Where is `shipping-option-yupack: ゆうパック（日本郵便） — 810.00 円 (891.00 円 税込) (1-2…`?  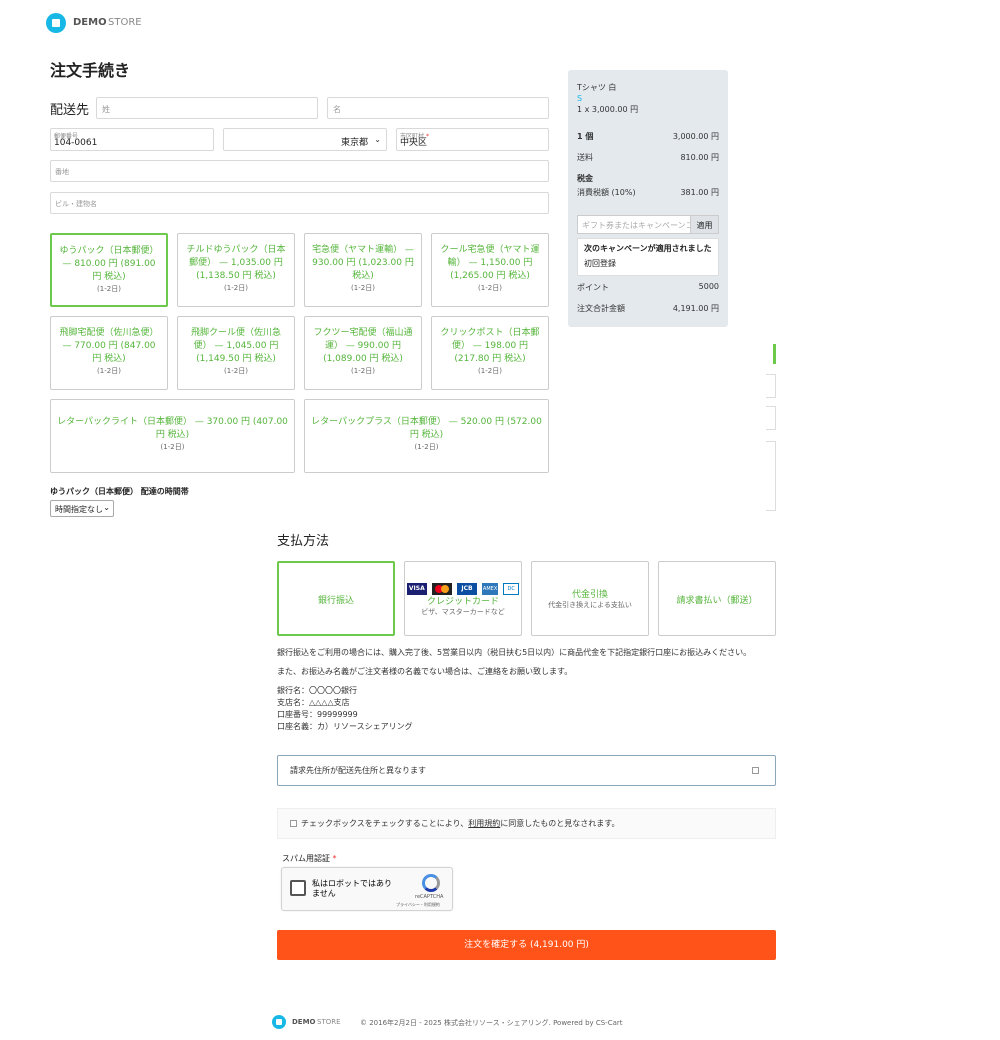
shipping-option-yupack: ゆうパック（日本郵便） — 810.00 円 (891.00 円 税込) (1-2… is located at coordinates (109, 270).